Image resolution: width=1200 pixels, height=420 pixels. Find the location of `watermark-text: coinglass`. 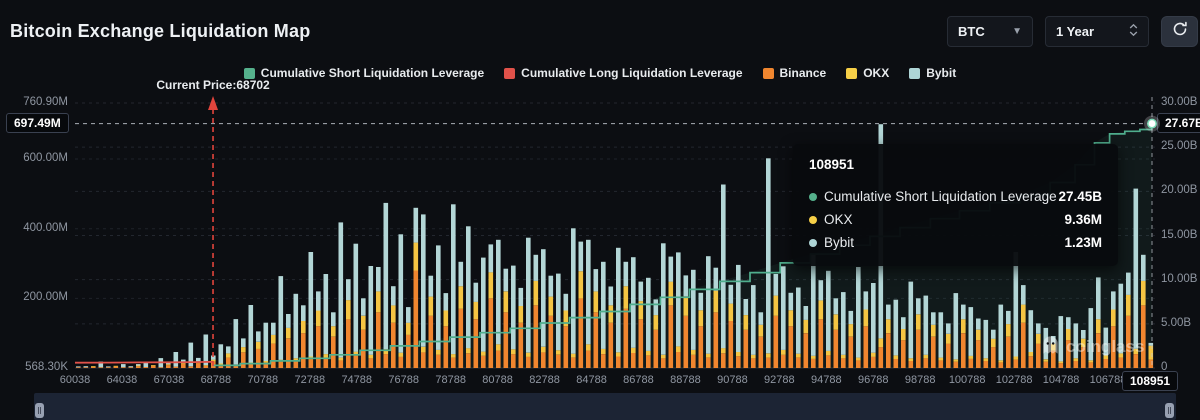

watermark-text: coinglass is located at coordinates (1105, 346).